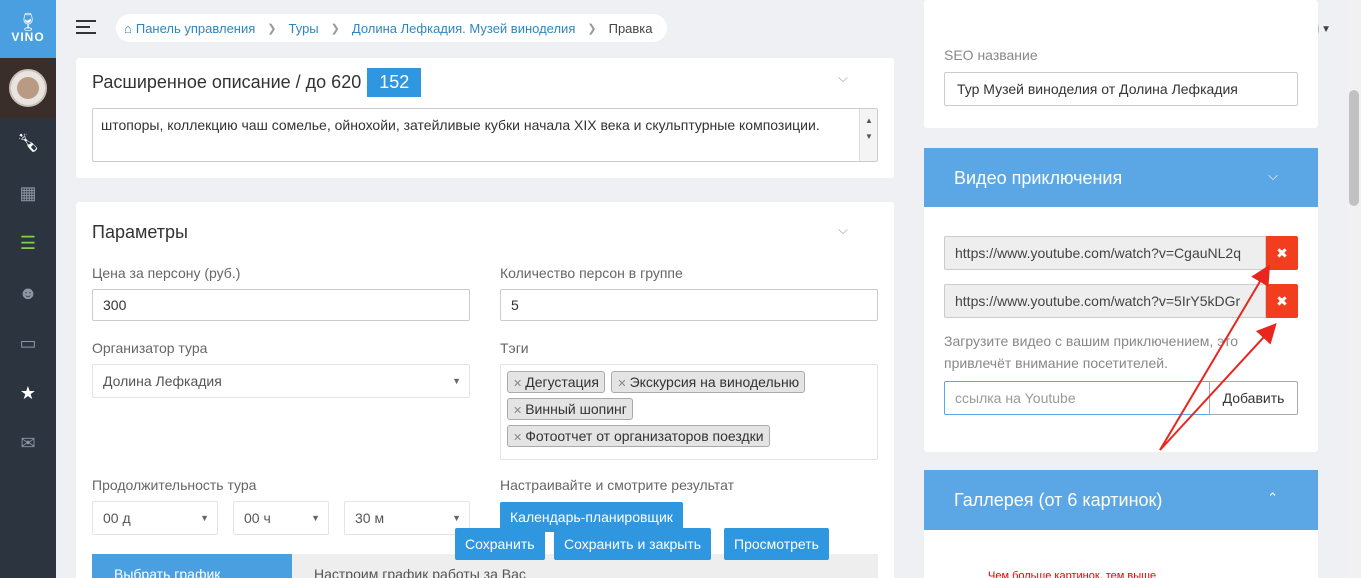 The width and height of the screenshot is (1361, 578). Describe the element at coordinates (1121, 500) in the screenshot. I see `gallery-card-header: Галлерея (от 6 картинок) ⌃` at that location.